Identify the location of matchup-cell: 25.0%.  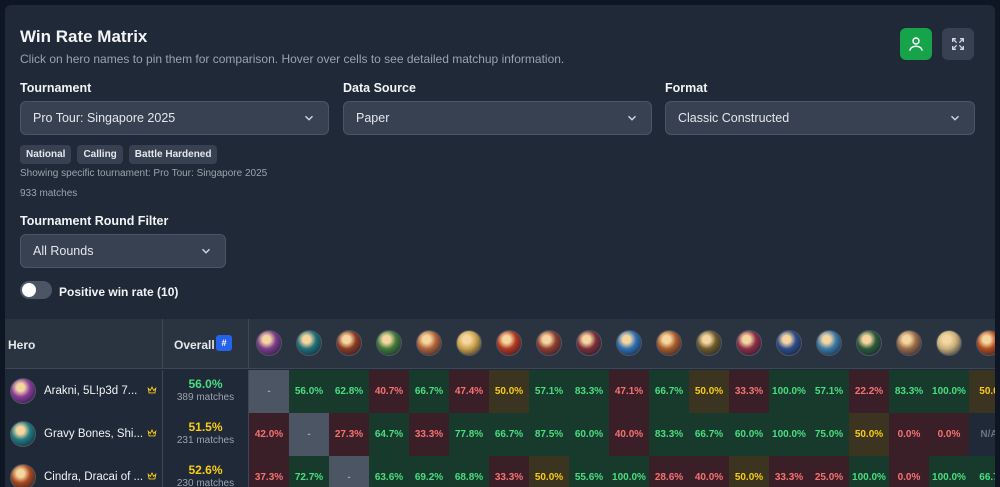
(829, 471).